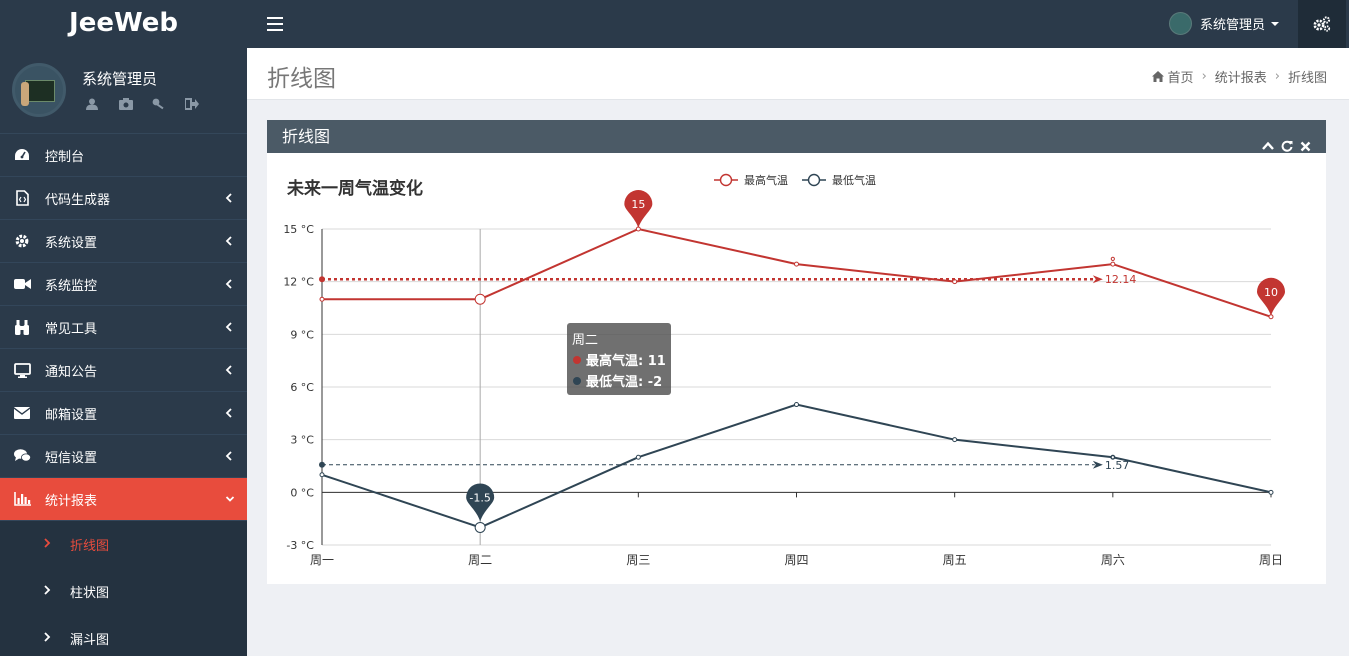 The height and width of the screenshot is (656, 1349). Describe the element at coordinates (1271, 292) in the screenshot. I see `min-mark-pin-label: 10` at that location.